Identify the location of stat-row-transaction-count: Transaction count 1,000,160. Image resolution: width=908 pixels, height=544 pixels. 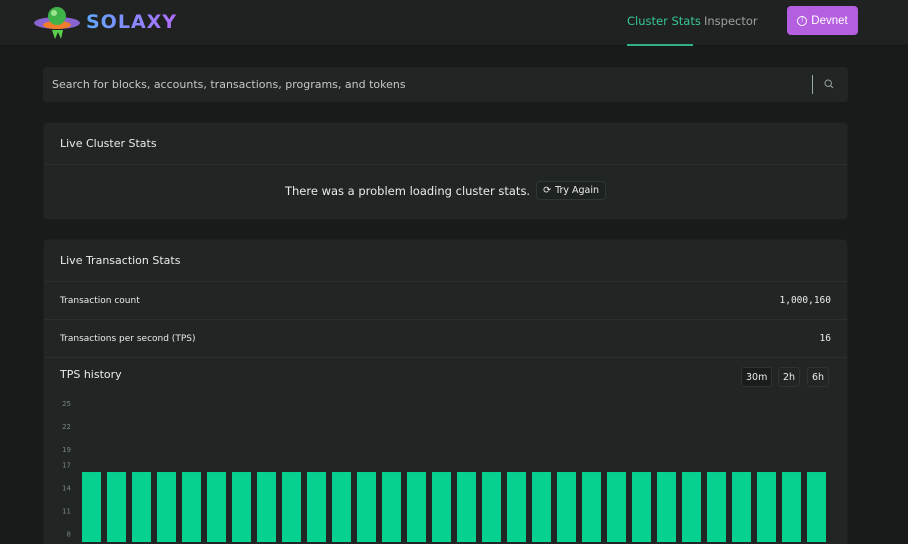
(445, 301).